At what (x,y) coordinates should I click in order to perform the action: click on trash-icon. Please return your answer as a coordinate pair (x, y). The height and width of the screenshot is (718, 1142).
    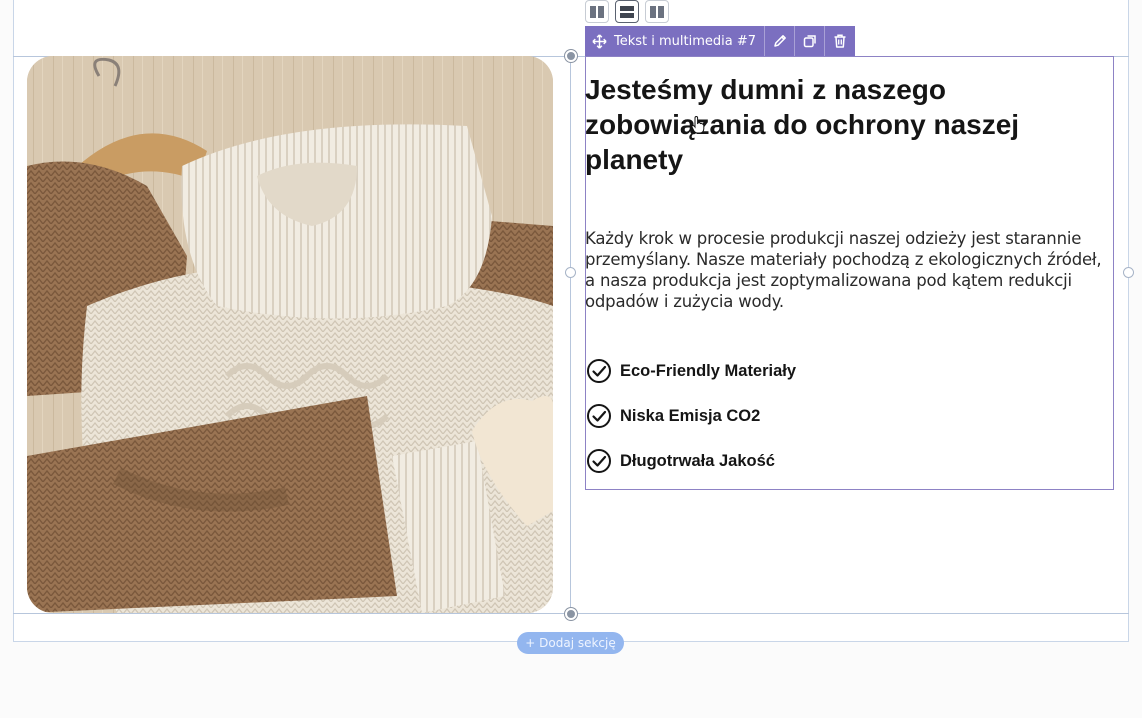
    Looking at the image, I should click on (840, 41).